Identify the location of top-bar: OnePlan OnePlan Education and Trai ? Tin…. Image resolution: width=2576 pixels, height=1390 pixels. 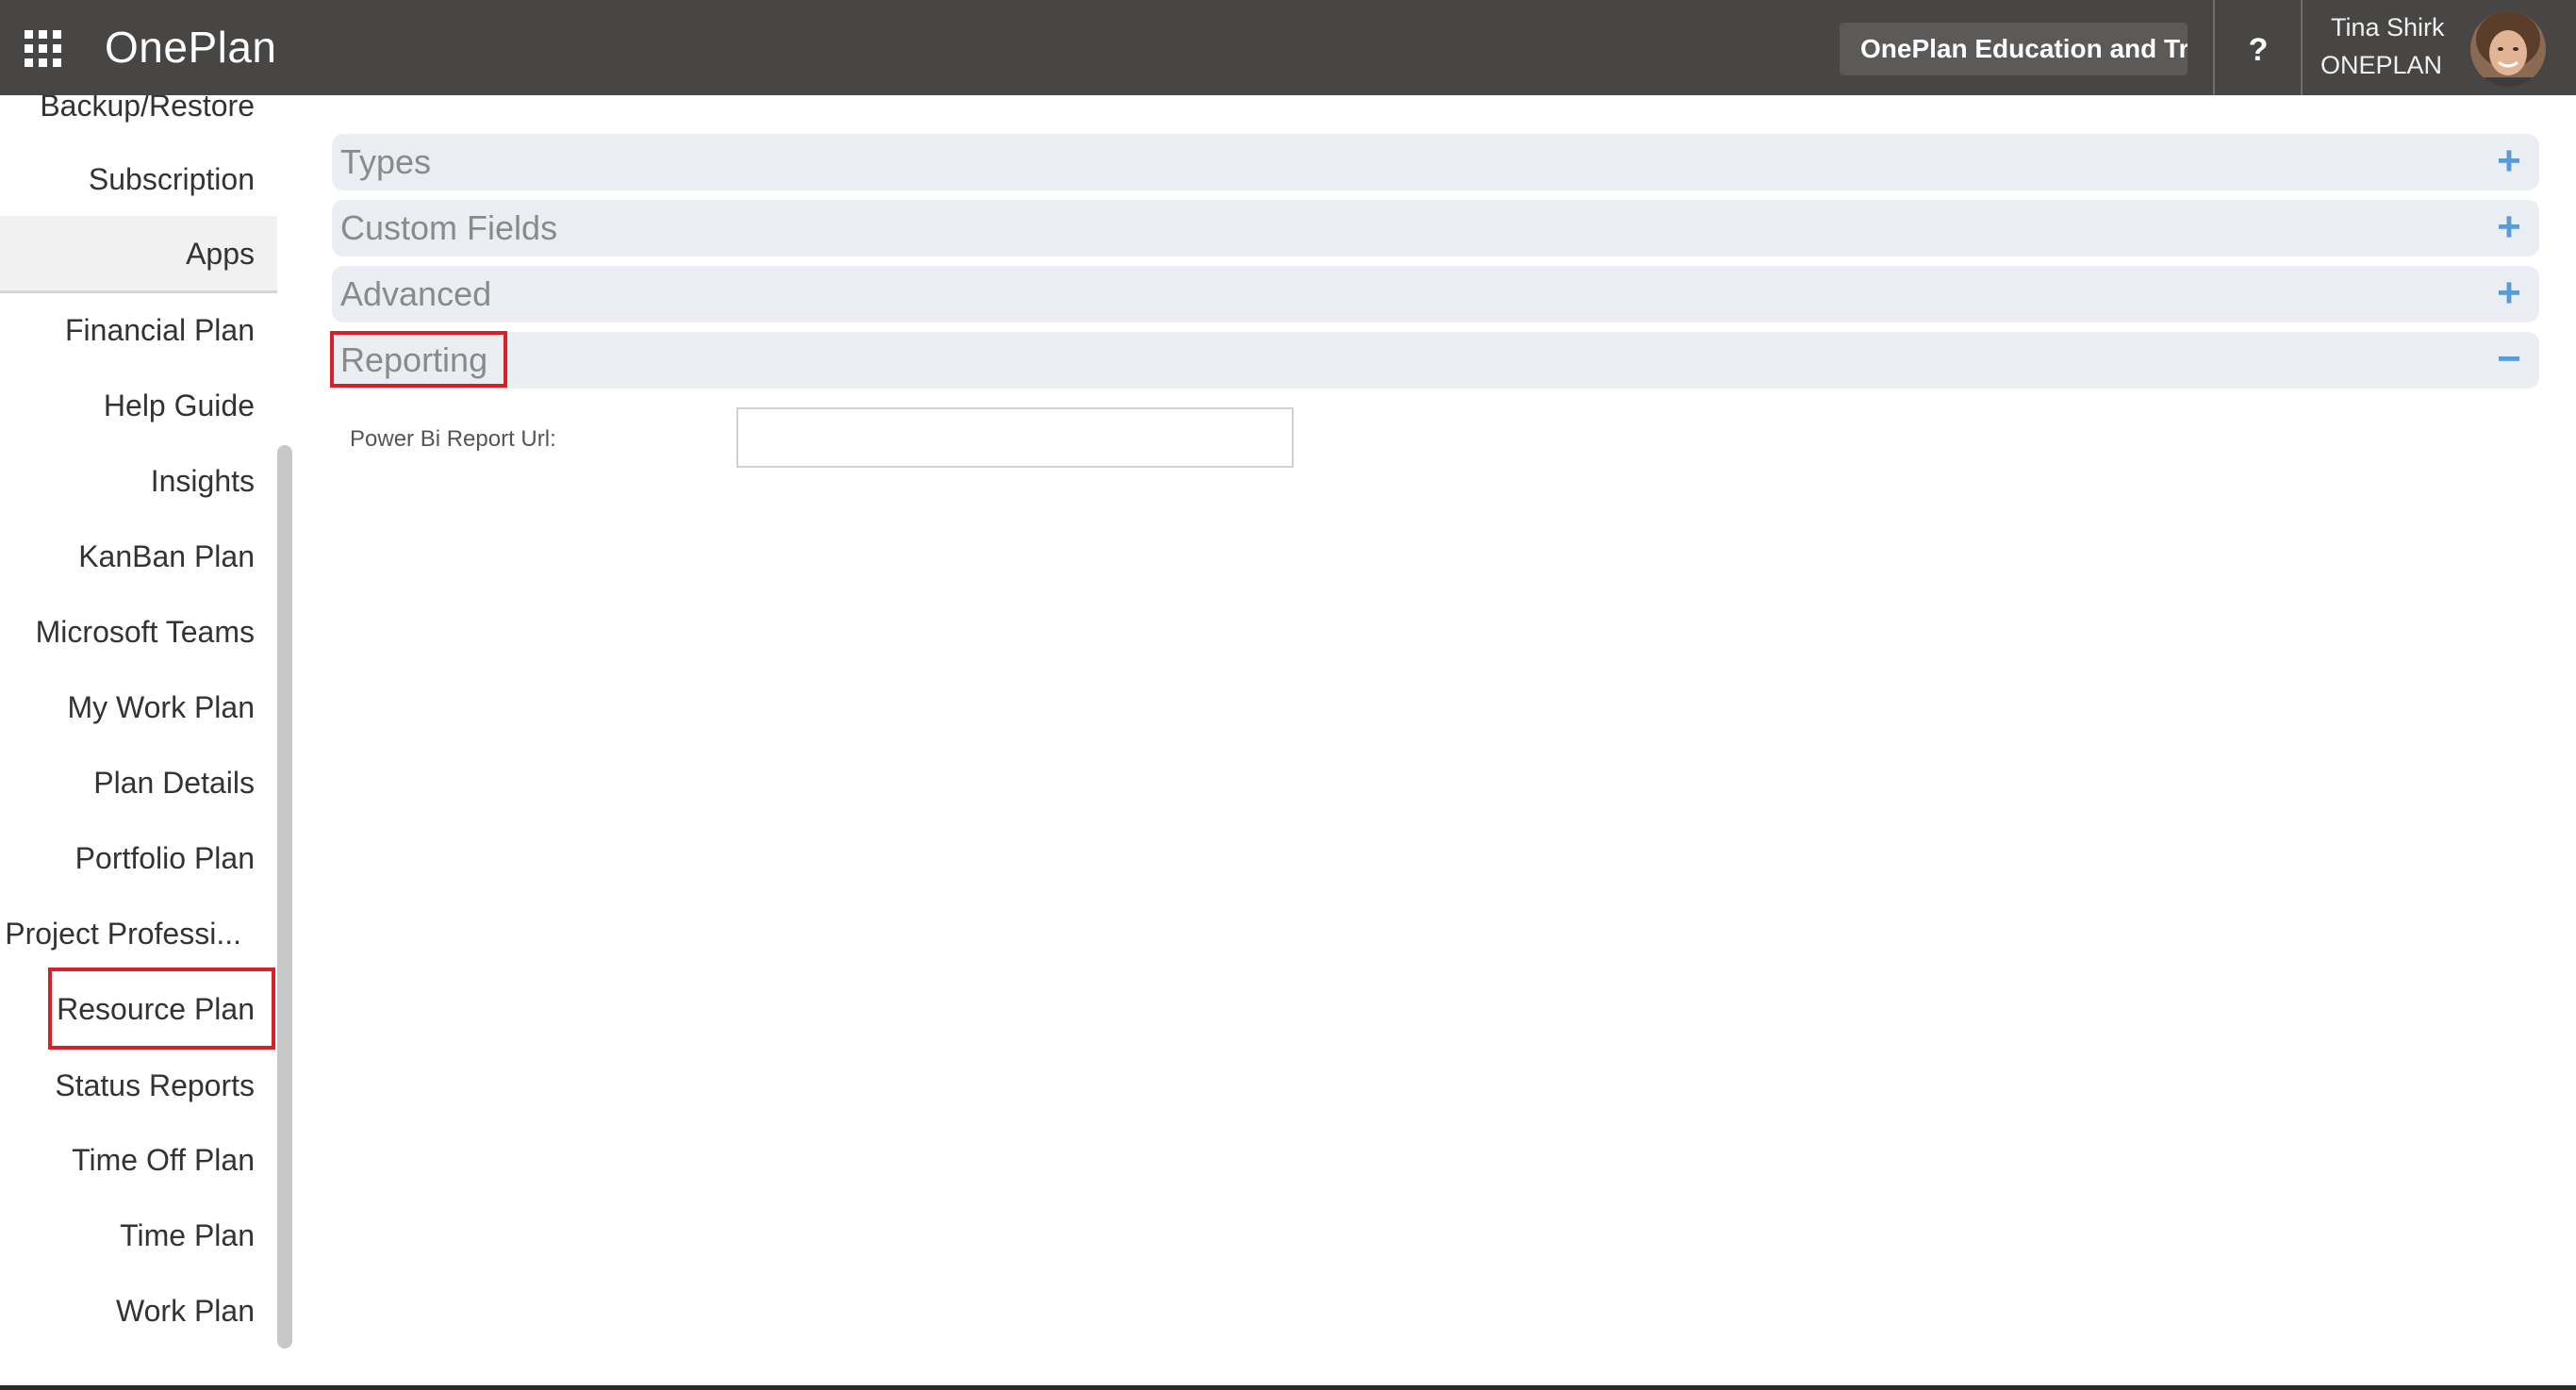
(1288, 47).